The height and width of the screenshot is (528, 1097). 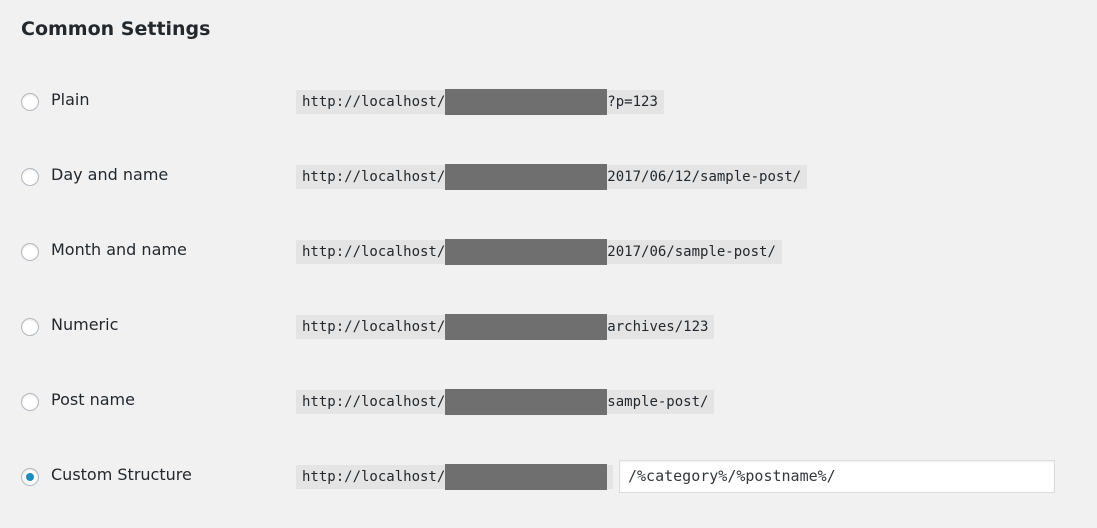 What do you see at coordinates (658, 402) in the screenshot?
I see `url-suffix: sample-post/` at bounding box center [658, 402].